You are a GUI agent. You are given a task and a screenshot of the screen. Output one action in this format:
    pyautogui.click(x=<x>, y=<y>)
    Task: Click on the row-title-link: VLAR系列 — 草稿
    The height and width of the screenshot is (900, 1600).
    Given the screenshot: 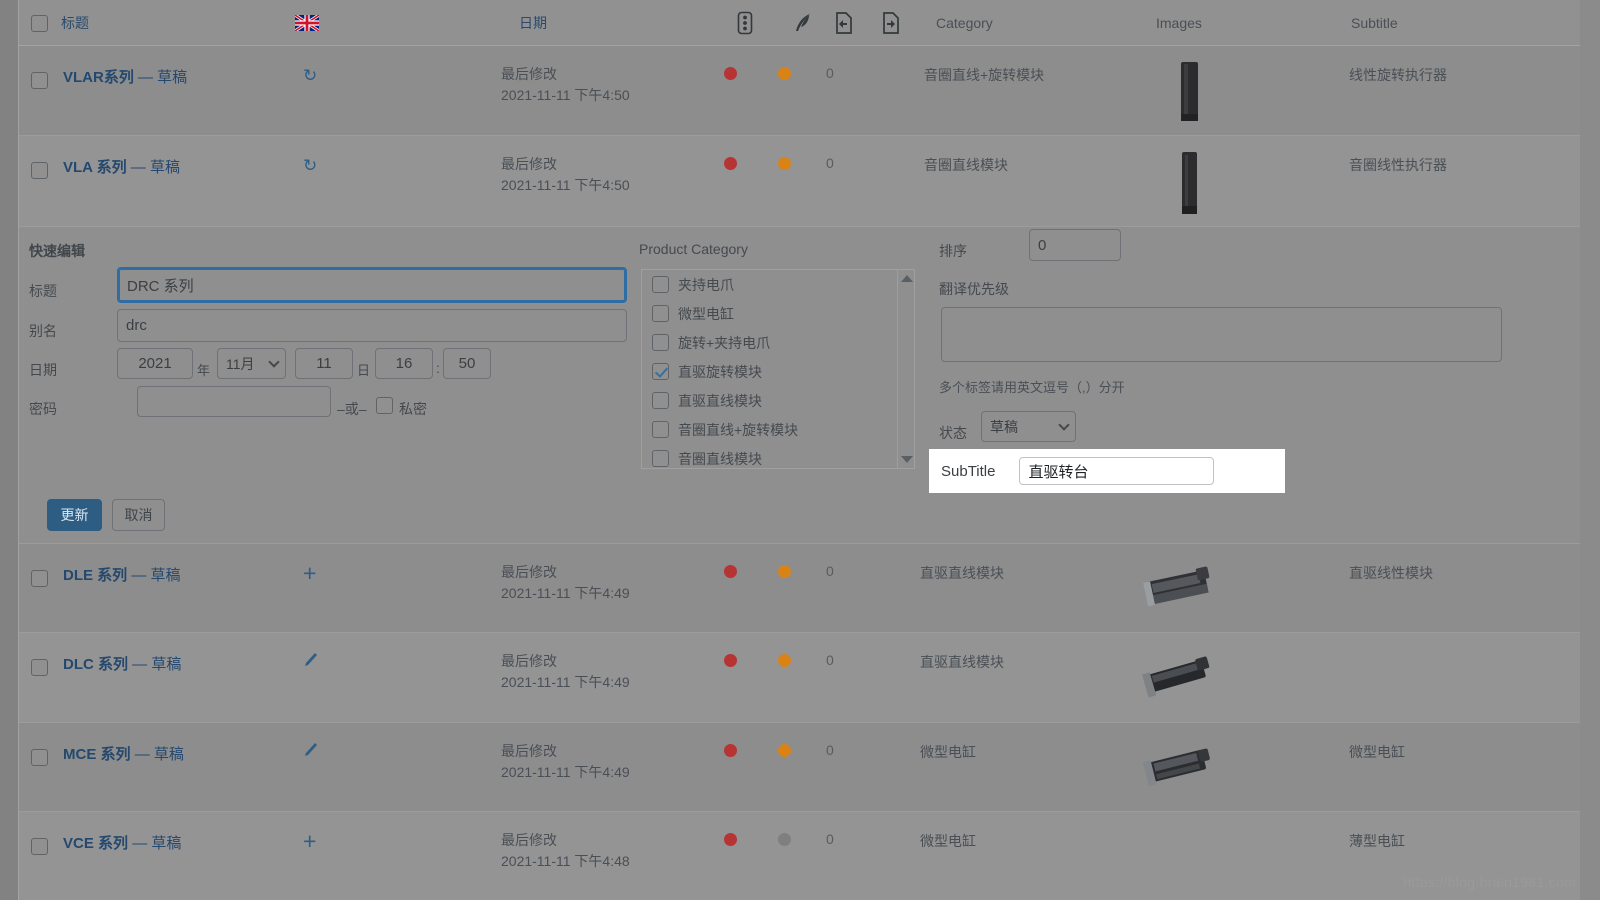 What is the action you would take?
    pyautogui.click(x=125, y=76)
    